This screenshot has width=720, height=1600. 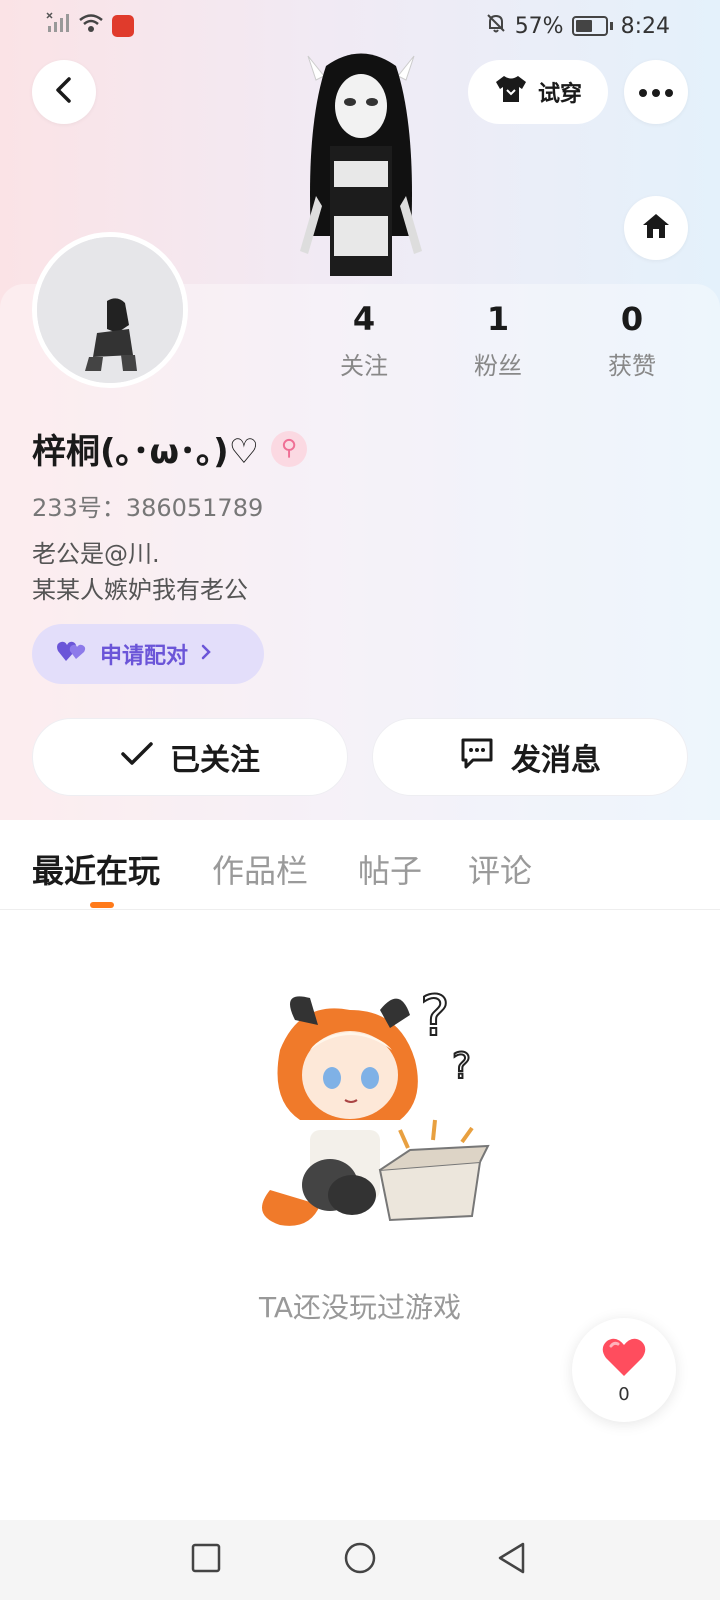 I want to click on checkmark-icon, so click(x=137, y=757).